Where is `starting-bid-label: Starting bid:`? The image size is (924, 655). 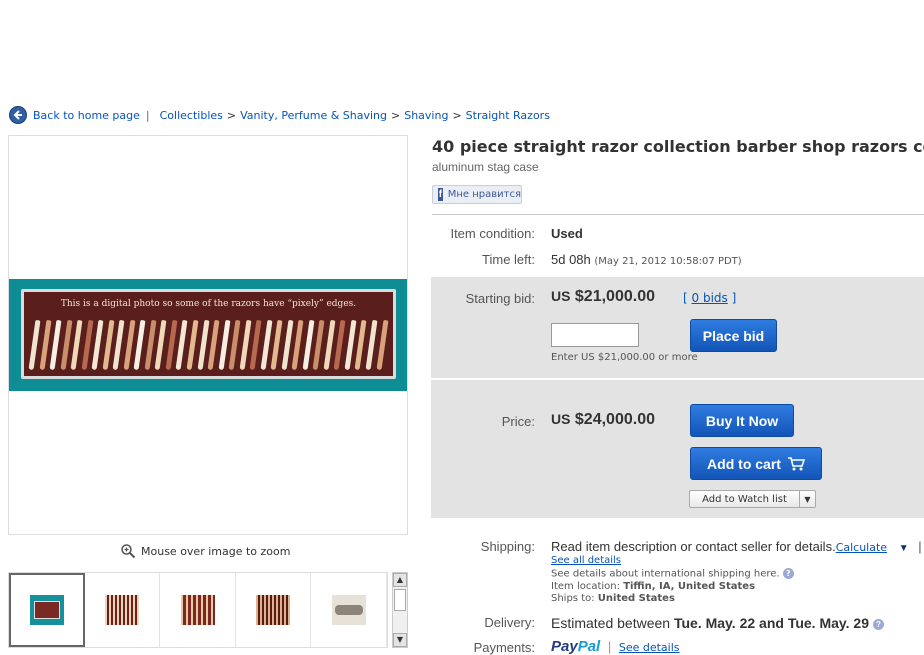
starting-bid-label: Starting bid: is located at coordinates (500, 298).